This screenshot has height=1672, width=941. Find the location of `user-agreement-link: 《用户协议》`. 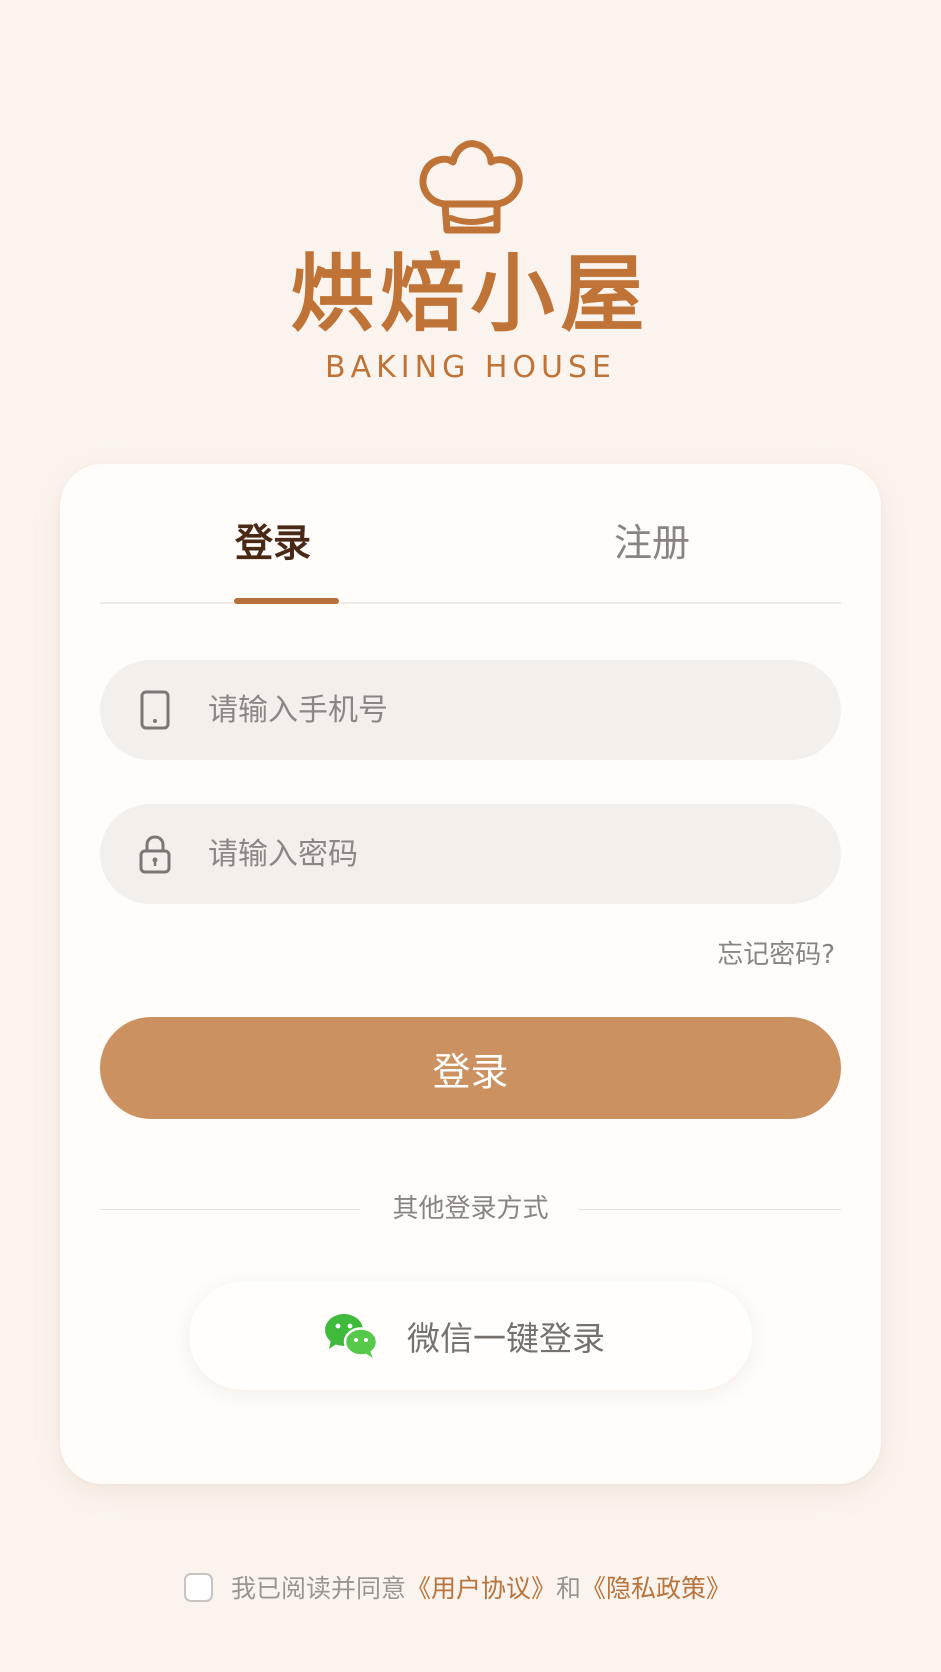

user-agreement-link: 《用户协议》 is located at coordinates (481, 1587).